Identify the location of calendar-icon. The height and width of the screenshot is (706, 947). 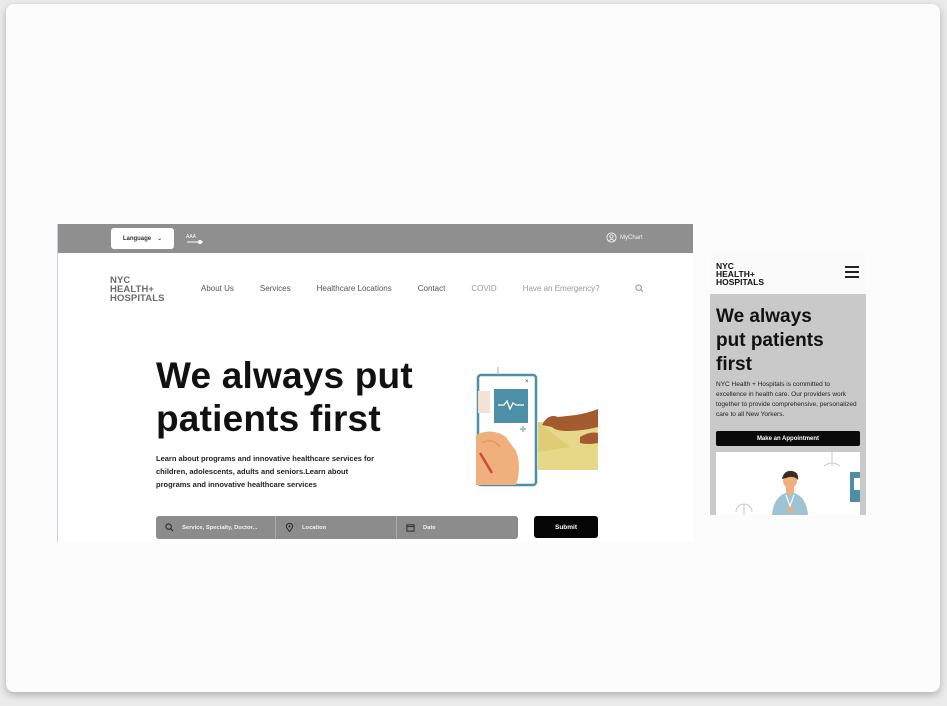
(410, 528).